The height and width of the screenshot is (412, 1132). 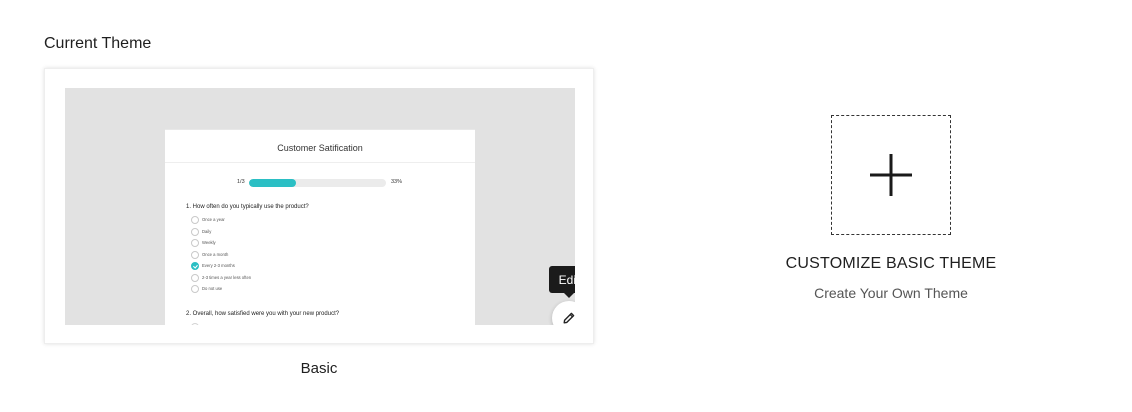 What do you see at coordinates (207, 231) in the screenshot?
I see `option-label: Daily` at bounding box center [207, 231].